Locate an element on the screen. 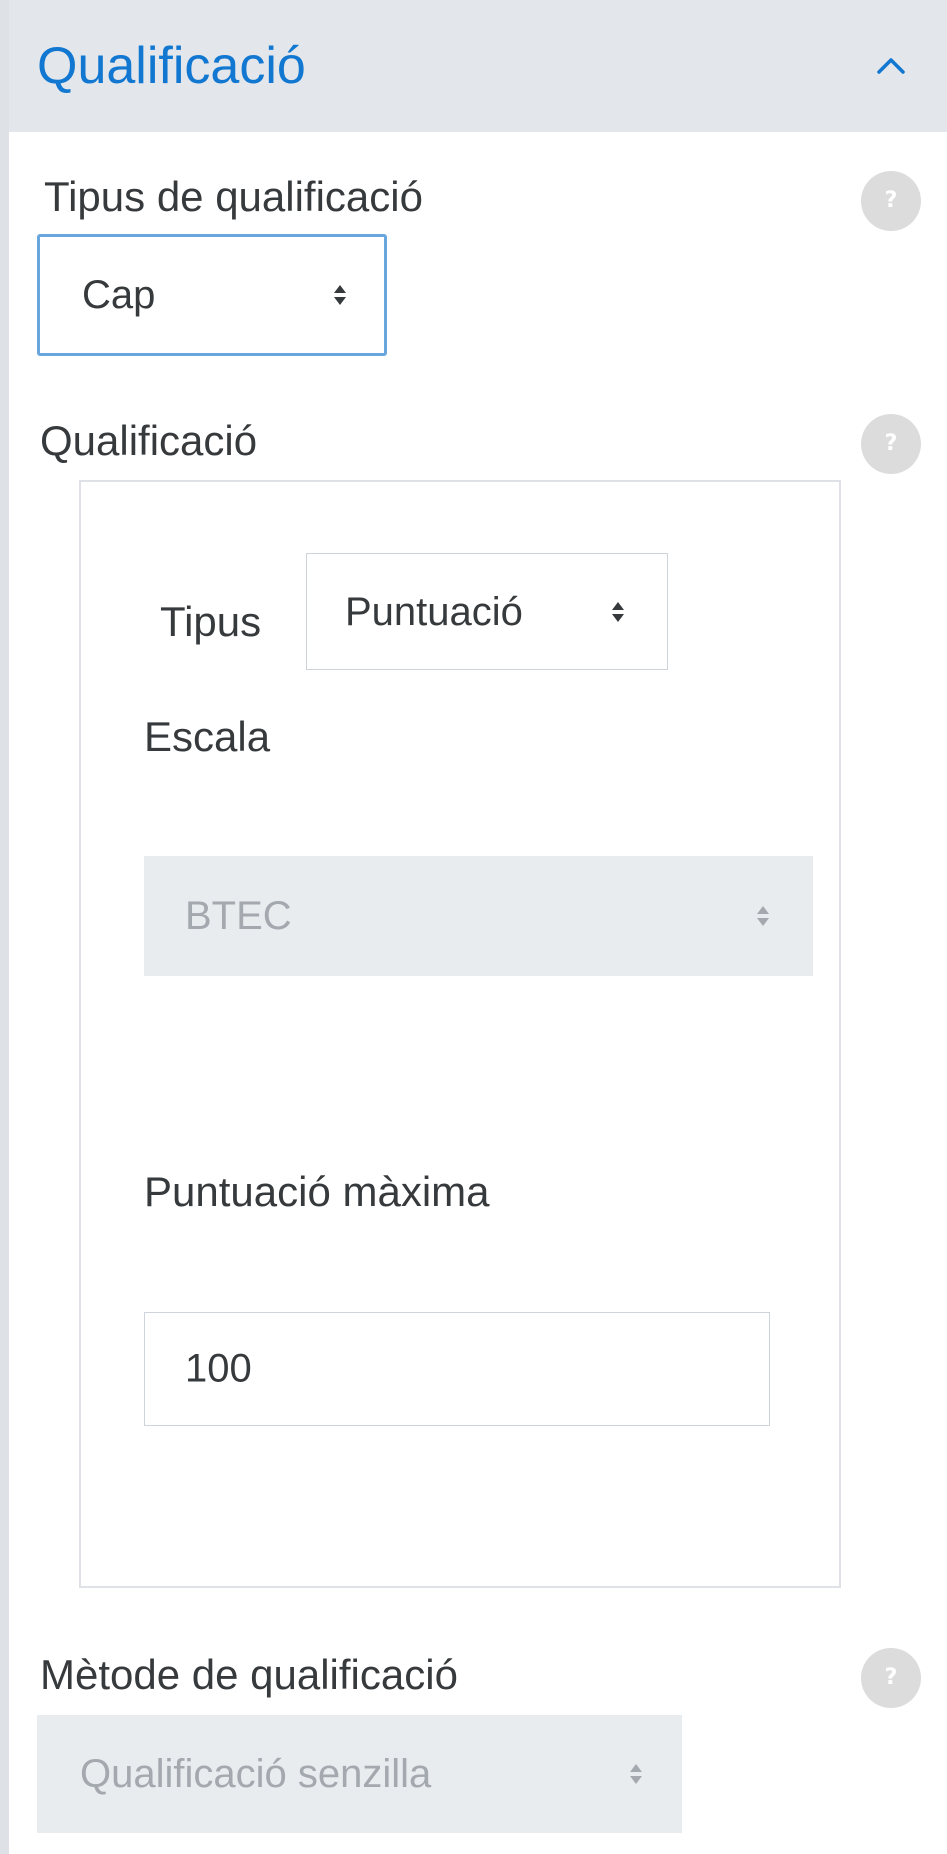 This screenshot has width=947, height=1854. grading-method-label: Mètode de qualificació is located at coordinates (249, 1674).